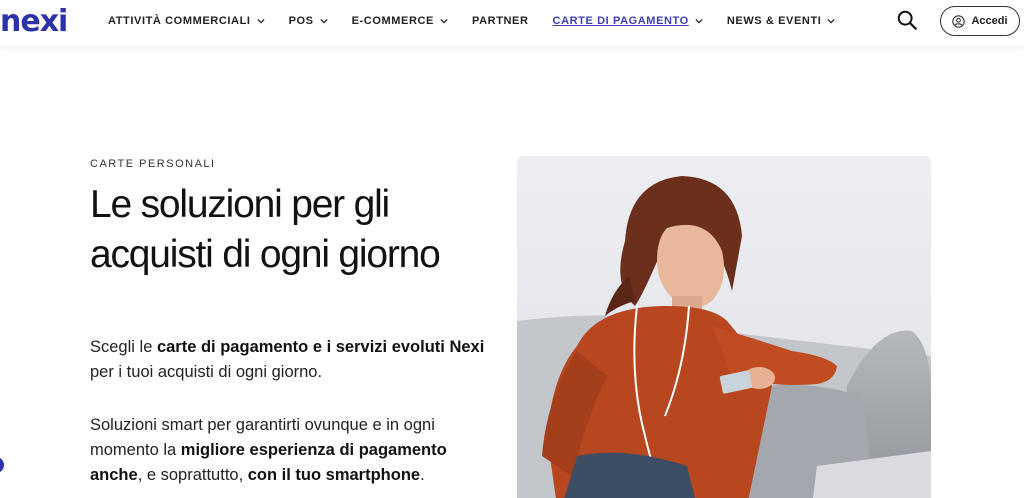 This screenshot has height=498, width=1024. What do you see at coordinates (989, 21) in the screenshot?
I see `login-label: Accedi` at bounding box center [989, 21].